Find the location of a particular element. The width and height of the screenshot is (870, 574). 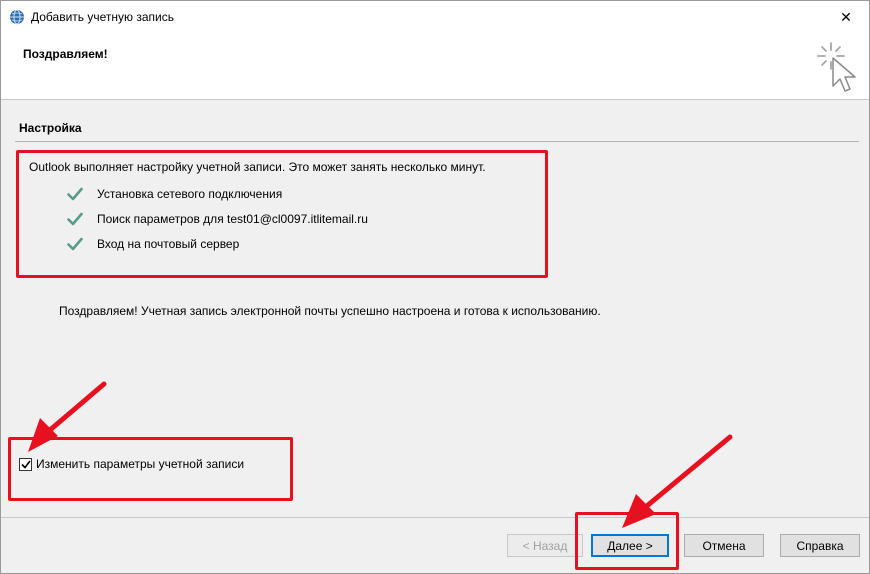

change-settings-option: Изменить параметры учетной записи is located at coordinates (131, 464).